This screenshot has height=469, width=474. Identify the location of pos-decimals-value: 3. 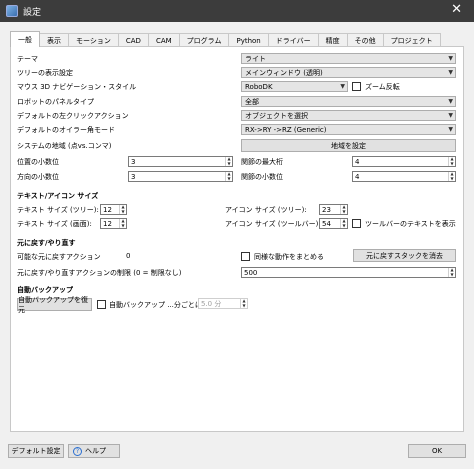
(133, 161).